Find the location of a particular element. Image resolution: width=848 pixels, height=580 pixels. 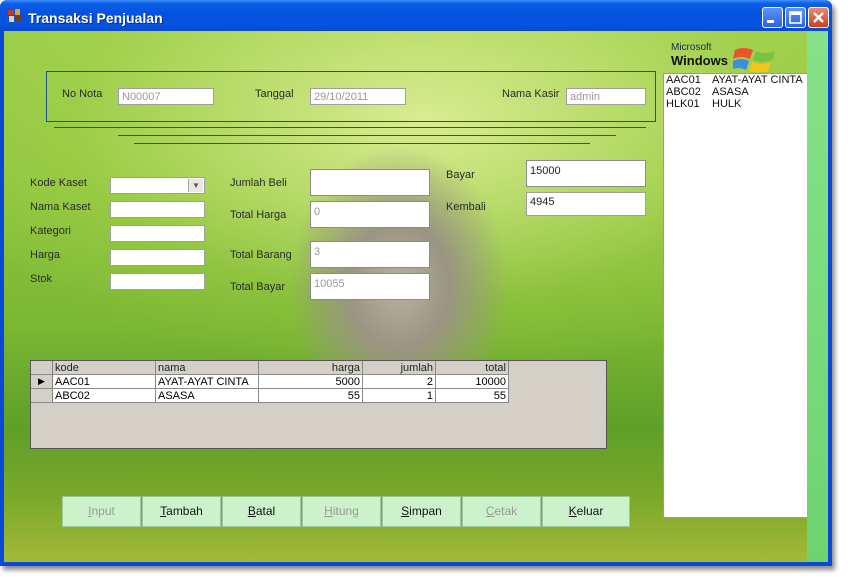

list-item: HLK01 HULK is located at coordinates (735, 104).